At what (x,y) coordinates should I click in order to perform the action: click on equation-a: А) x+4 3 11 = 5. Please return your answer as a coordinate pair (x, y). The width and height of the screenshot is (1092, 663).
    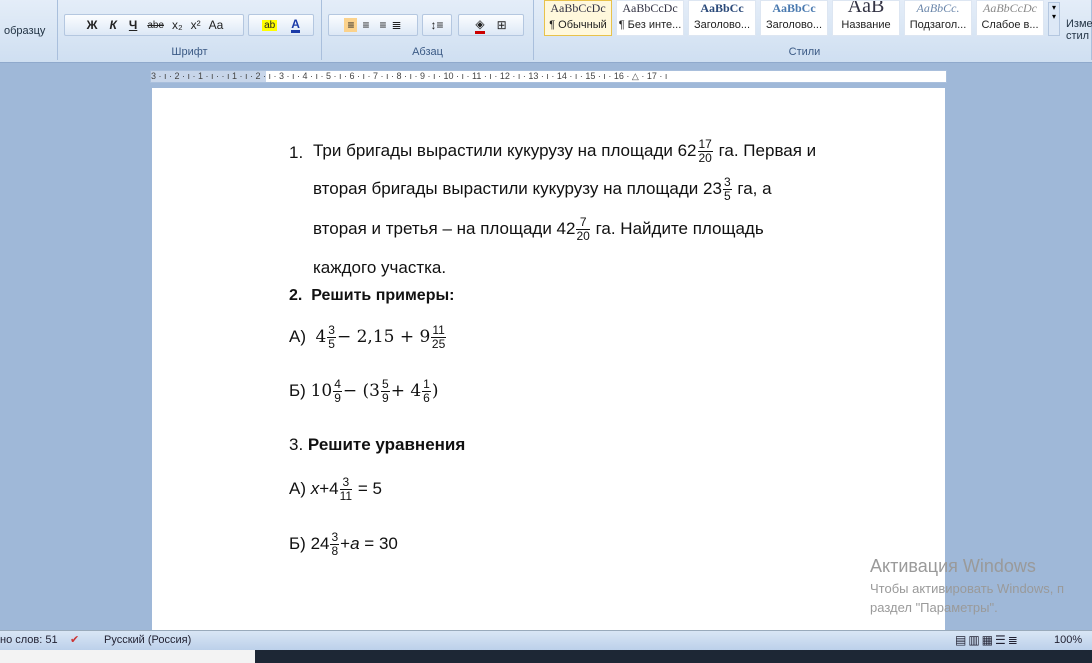
    Looking at the image, I should click on (335, 489).